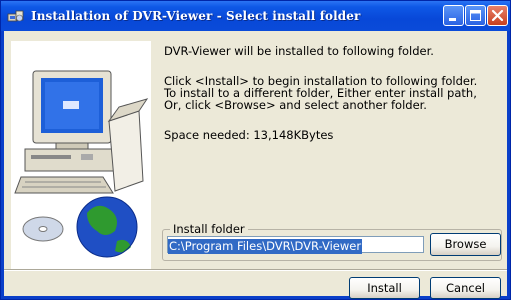 This screenshot has width=511, height=300. What do you see at coordinates (384, 288) in the screenshot?
I see `install-button: Install` at bounding box center [384, 288].